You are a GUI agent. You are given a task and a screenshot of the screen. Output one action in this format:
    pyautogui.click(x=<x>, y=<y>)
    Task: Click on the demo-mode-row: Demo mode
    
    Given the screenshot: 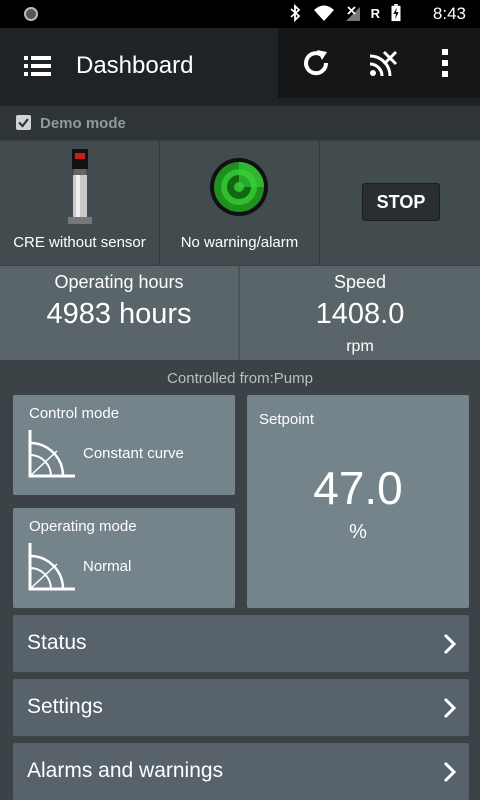 What is the action you would take?
    pyautogui.click(x=240, y=123)
    